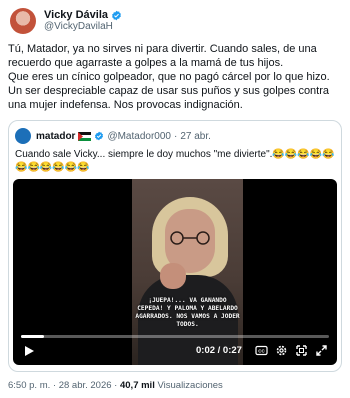 The image size is (350, 398). Describe the element at coordinates (85, 136) in the screenshot. I see `flag-icon` at that location.